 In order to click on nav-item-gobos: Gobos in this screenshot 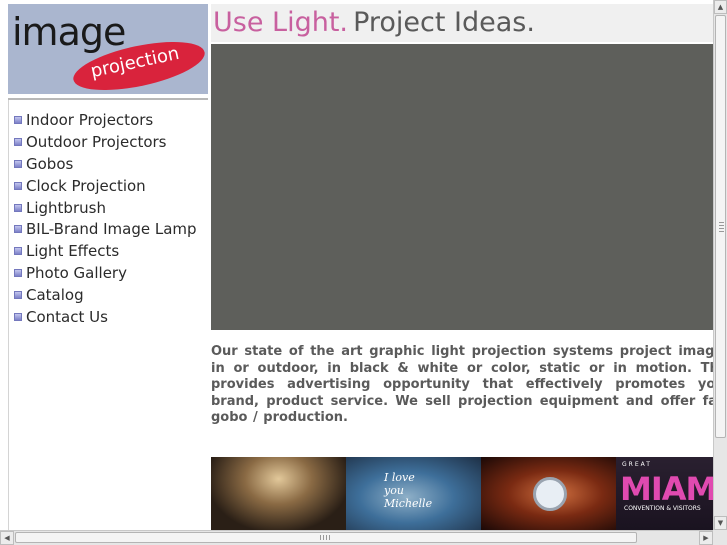, I will do `click(105, 164)`.